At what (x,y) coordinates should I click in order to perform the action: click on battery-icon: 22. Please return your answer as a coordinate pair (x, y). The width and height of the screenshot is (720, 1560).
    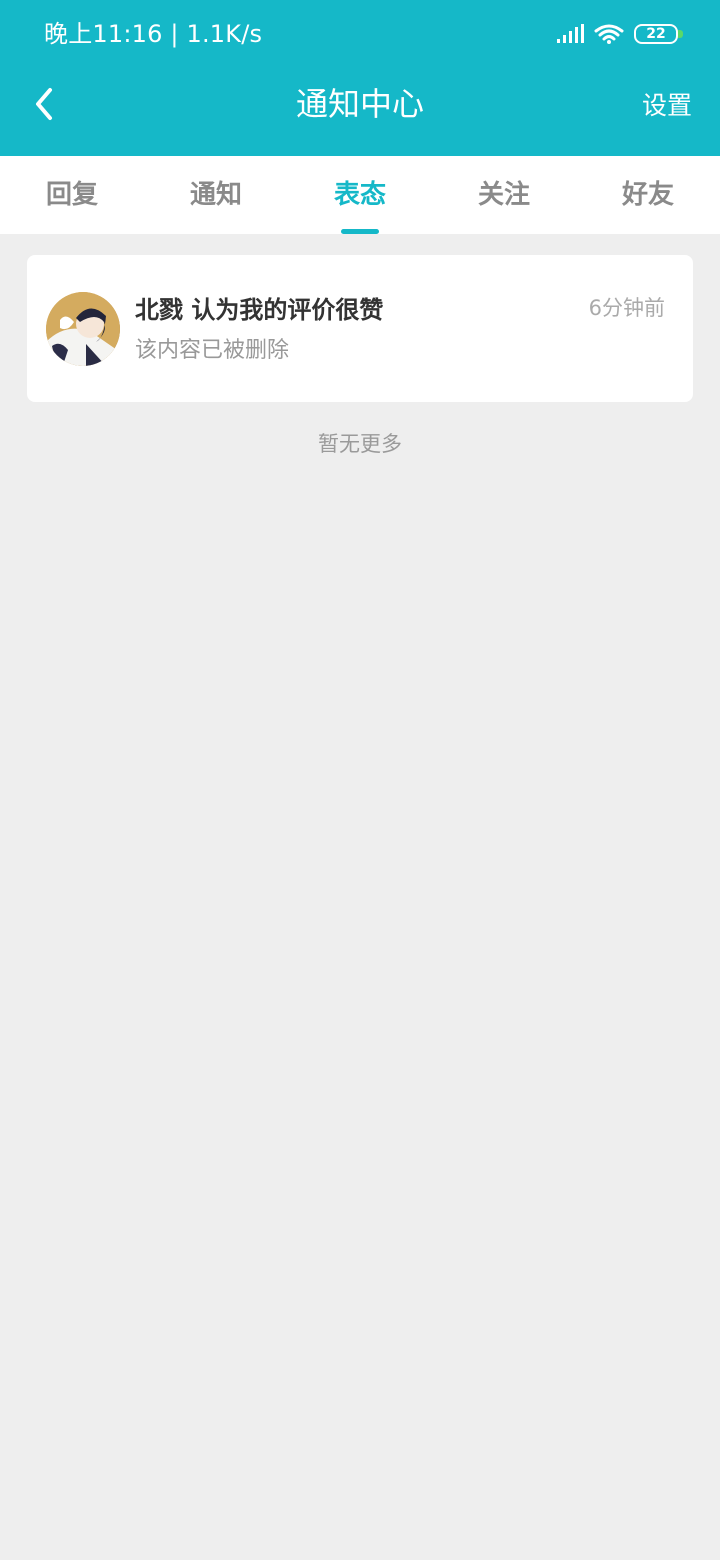
    Looking at the image, I should click on (658, 34).